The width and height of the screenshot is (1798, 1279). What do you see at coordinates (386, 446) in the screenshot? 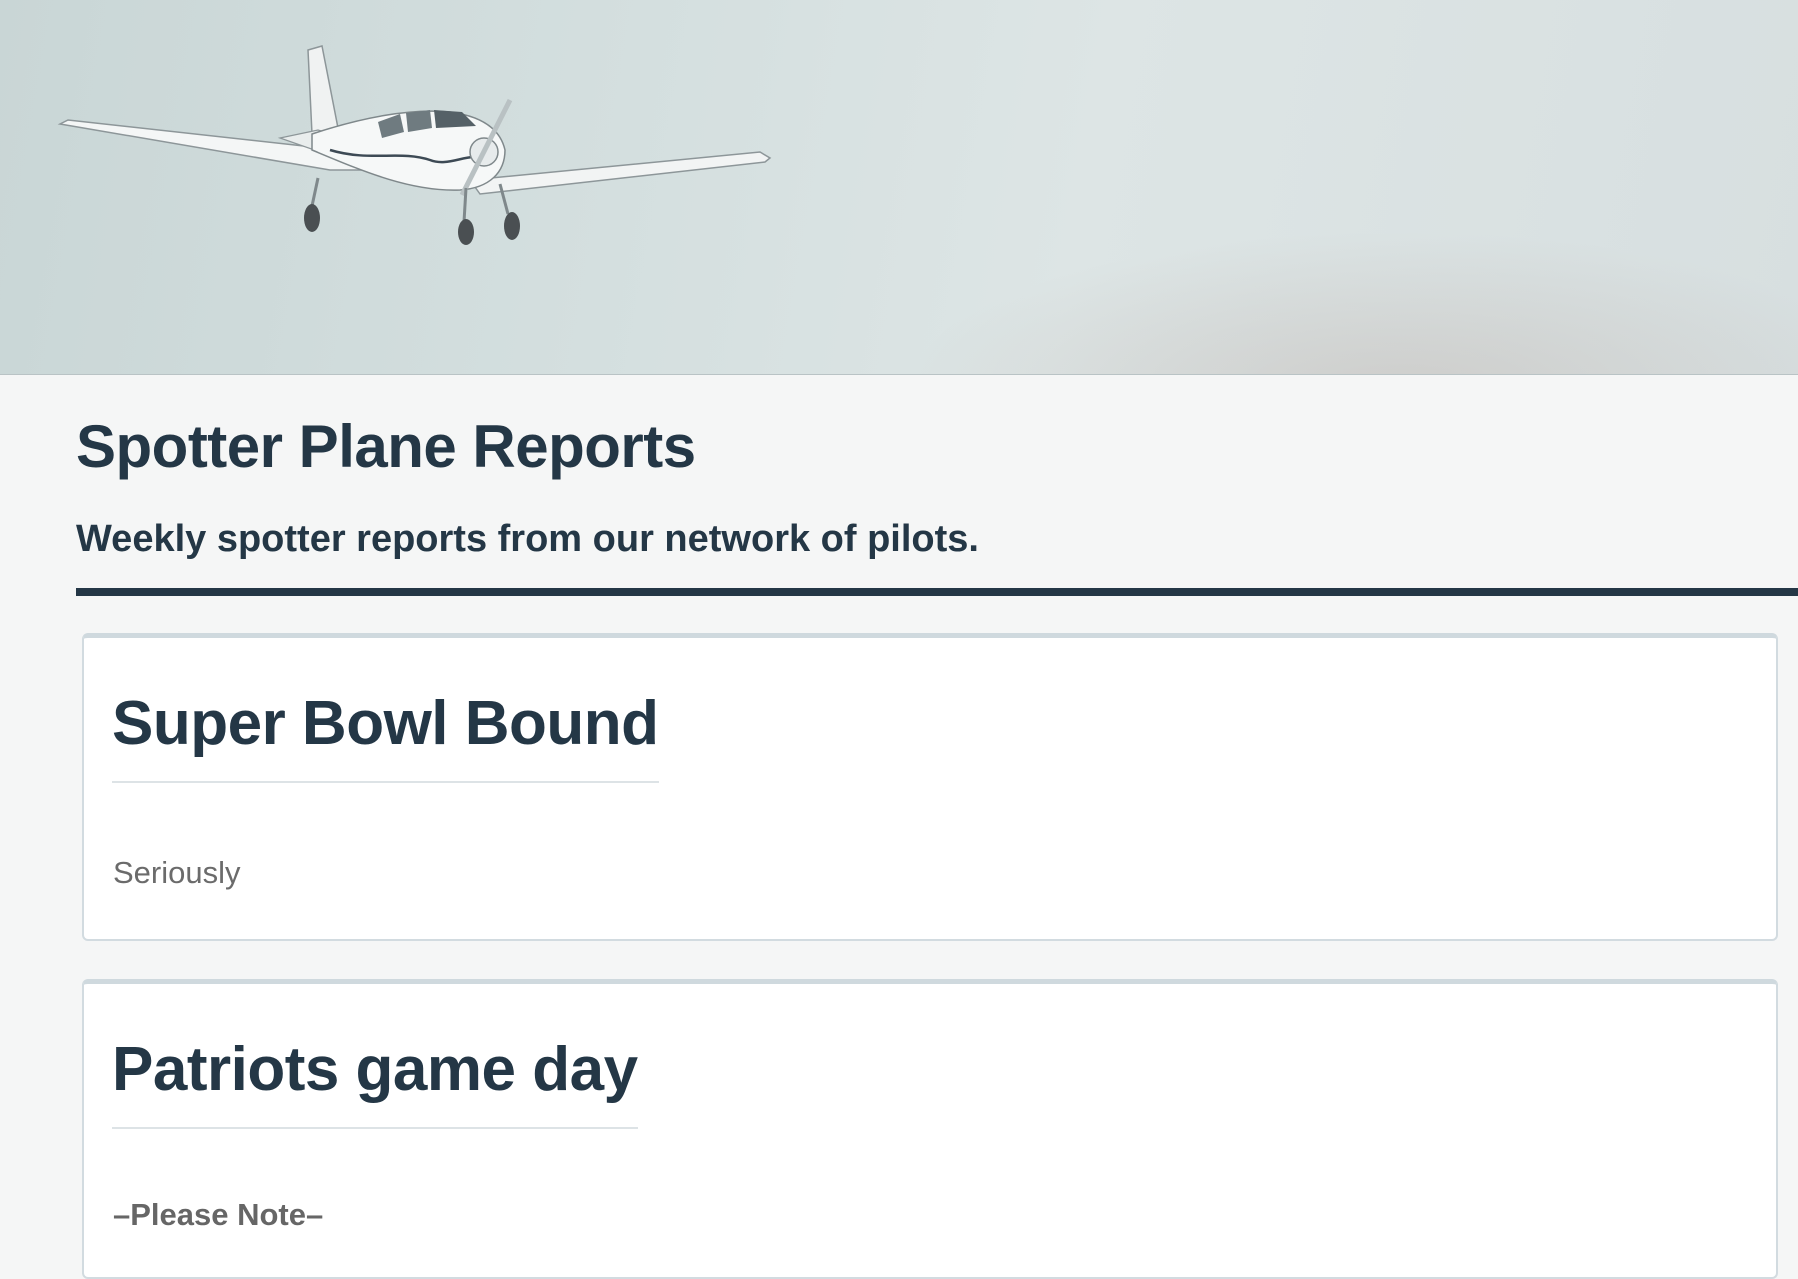
I see `page-title: Spotter Plane Reports` at bounding box center [386, 446].